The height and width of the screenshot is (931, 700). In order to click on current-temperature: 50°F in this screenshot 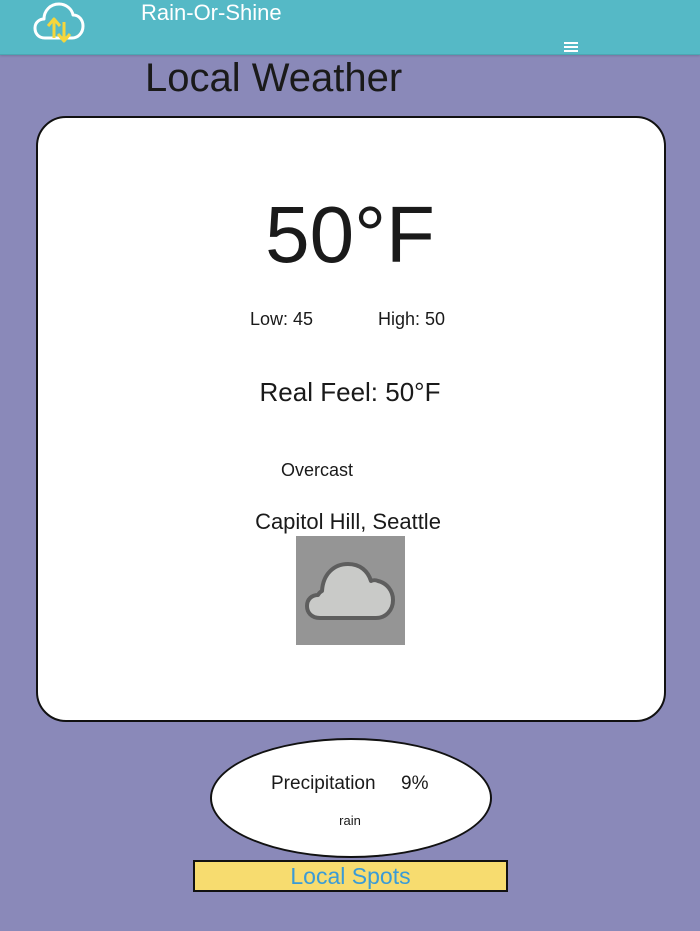, I will do `click(350, 234)`.